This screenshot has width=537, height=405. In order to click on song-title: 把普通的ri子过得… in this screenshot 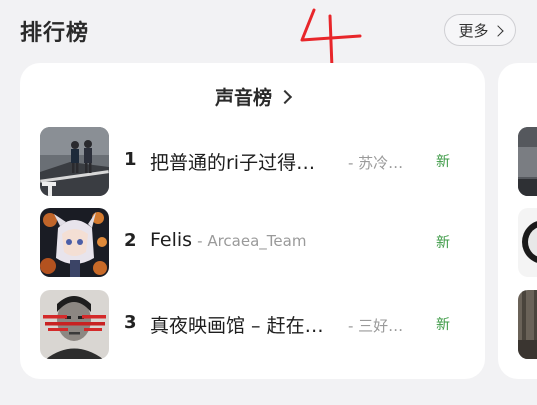, I will do `click(233, 163)`.